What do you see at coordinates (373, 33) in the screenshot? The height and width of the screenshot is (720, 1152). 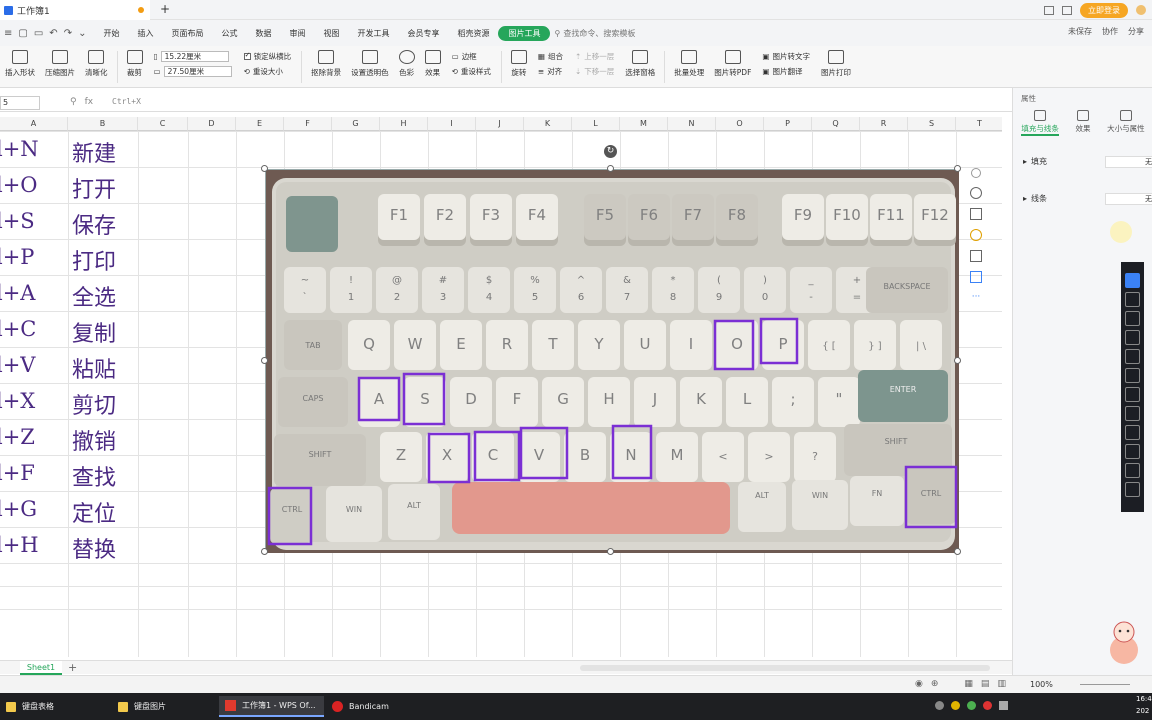 I see `menu-tab: 开发工具` at bounding box center [373, 33].